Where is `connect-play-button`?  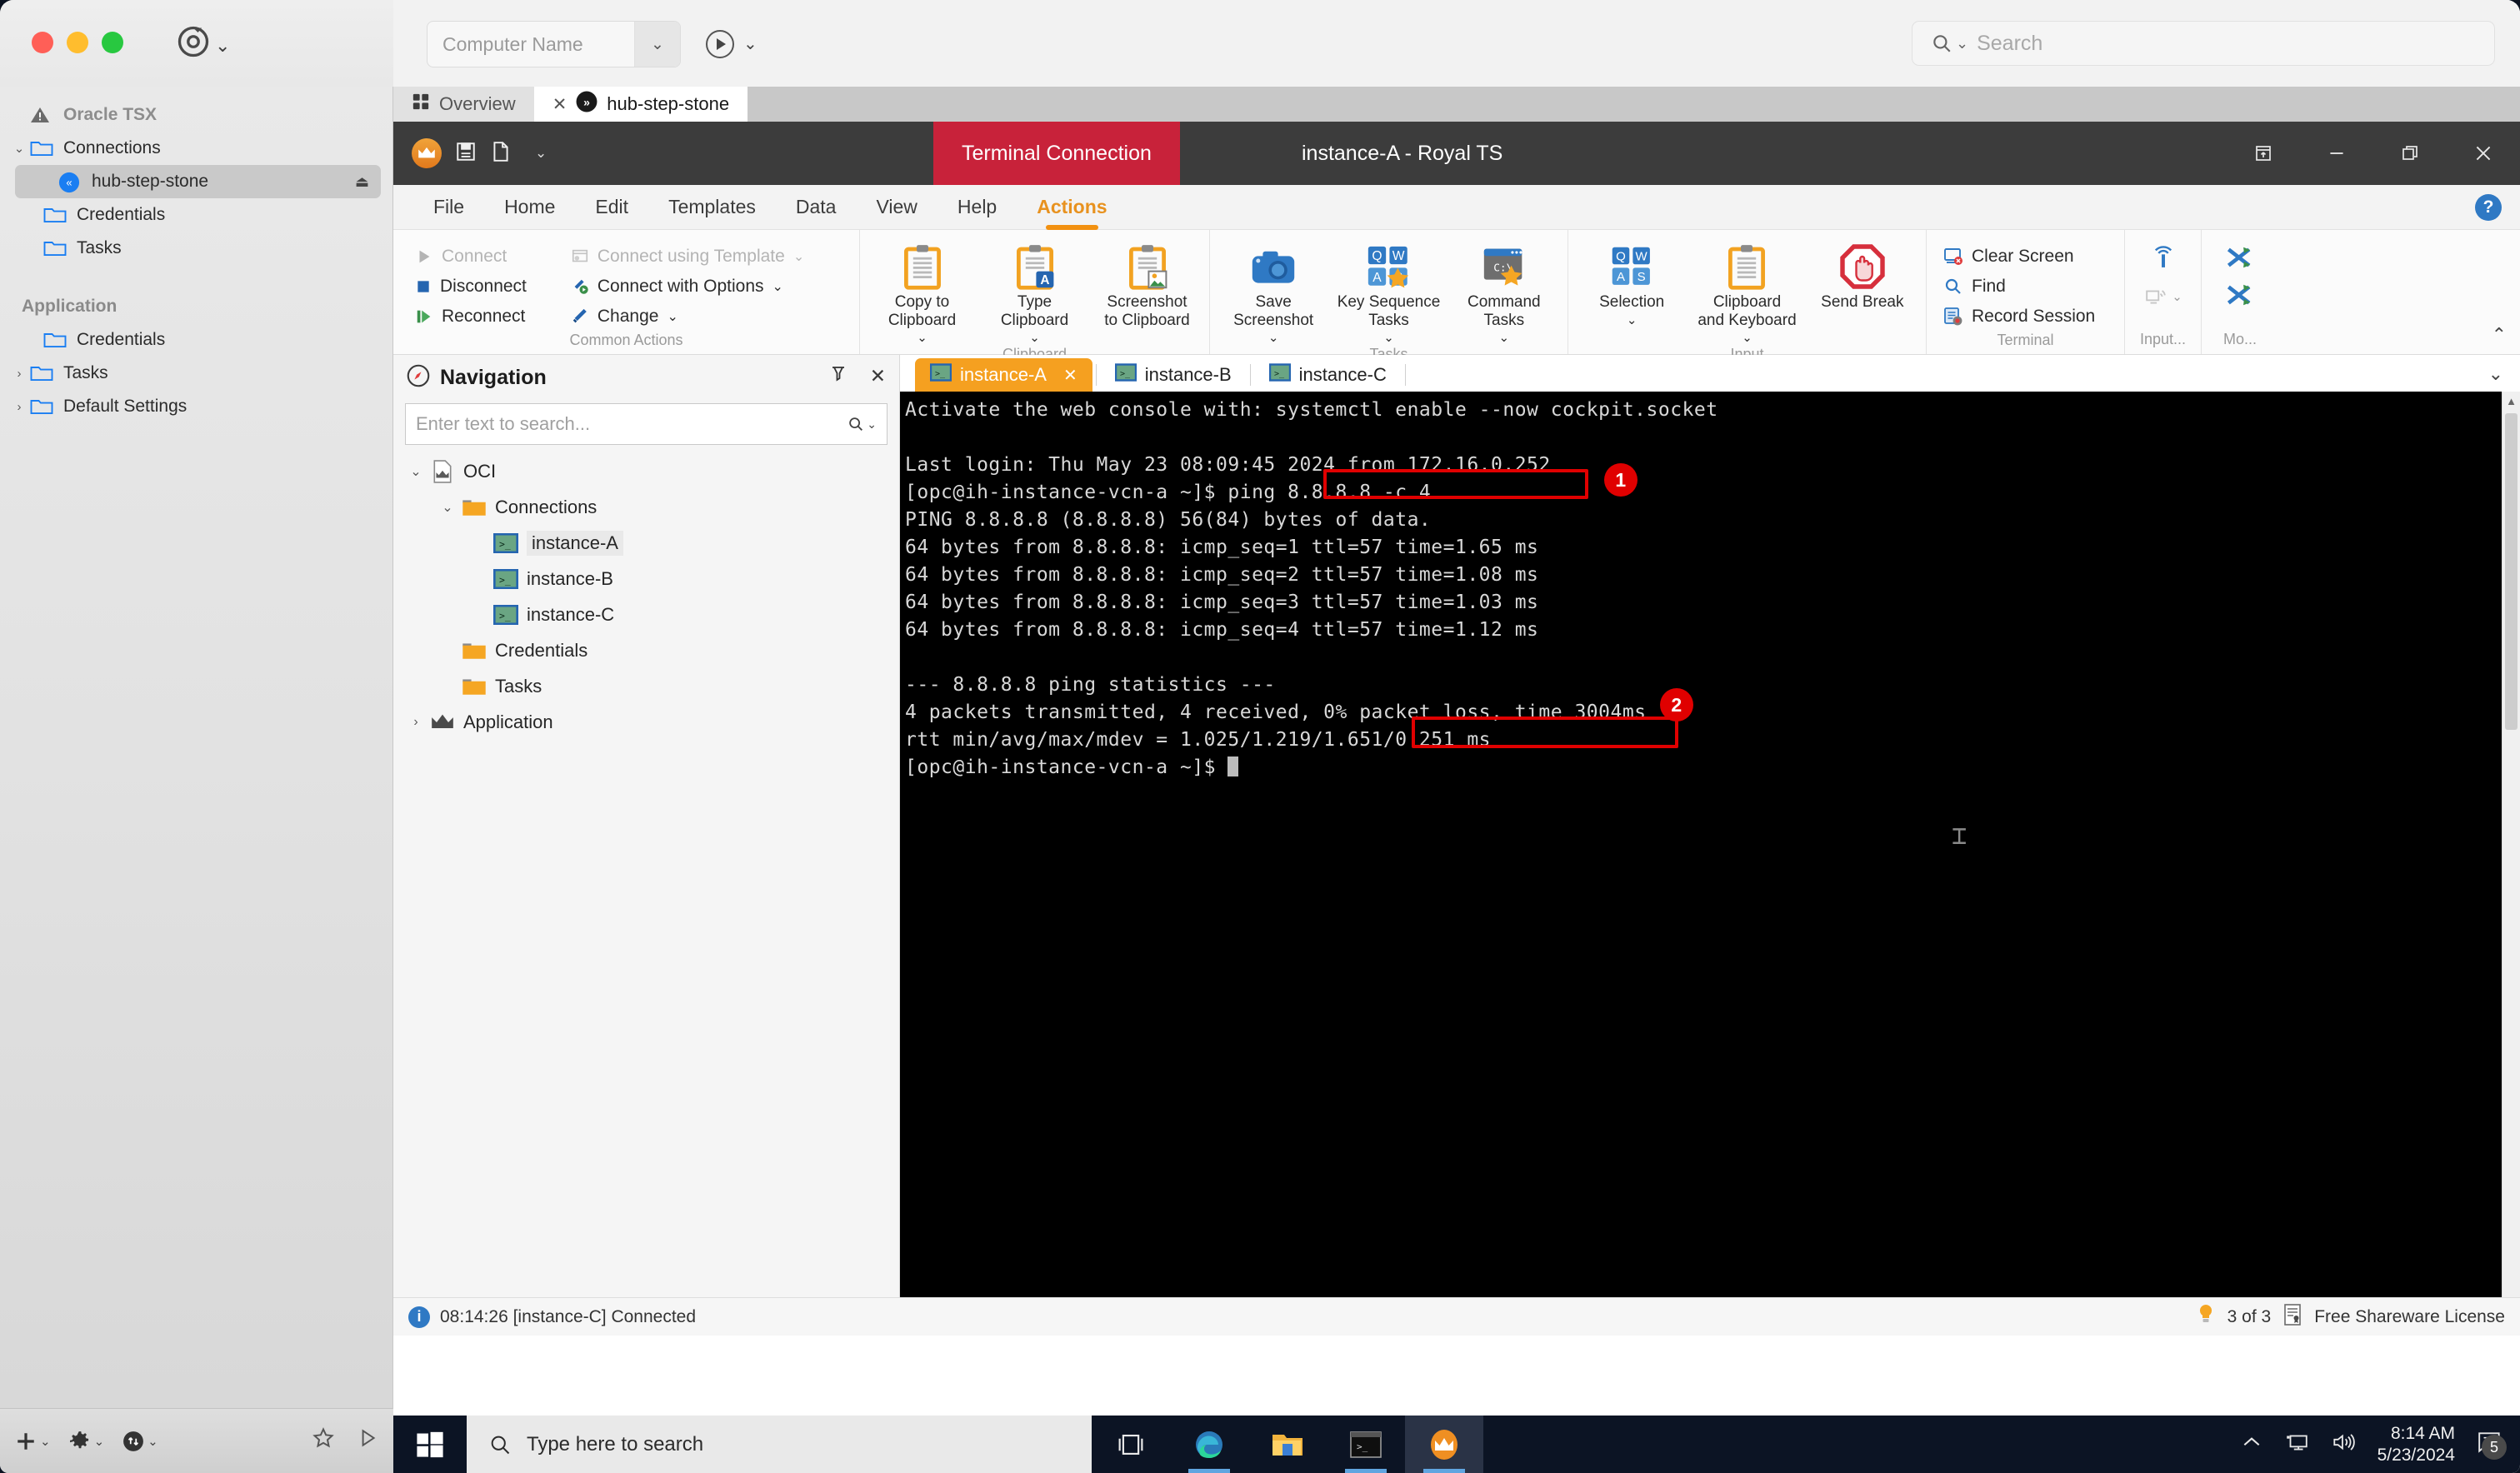
connect-play-button is located at coordinates (720, 44).